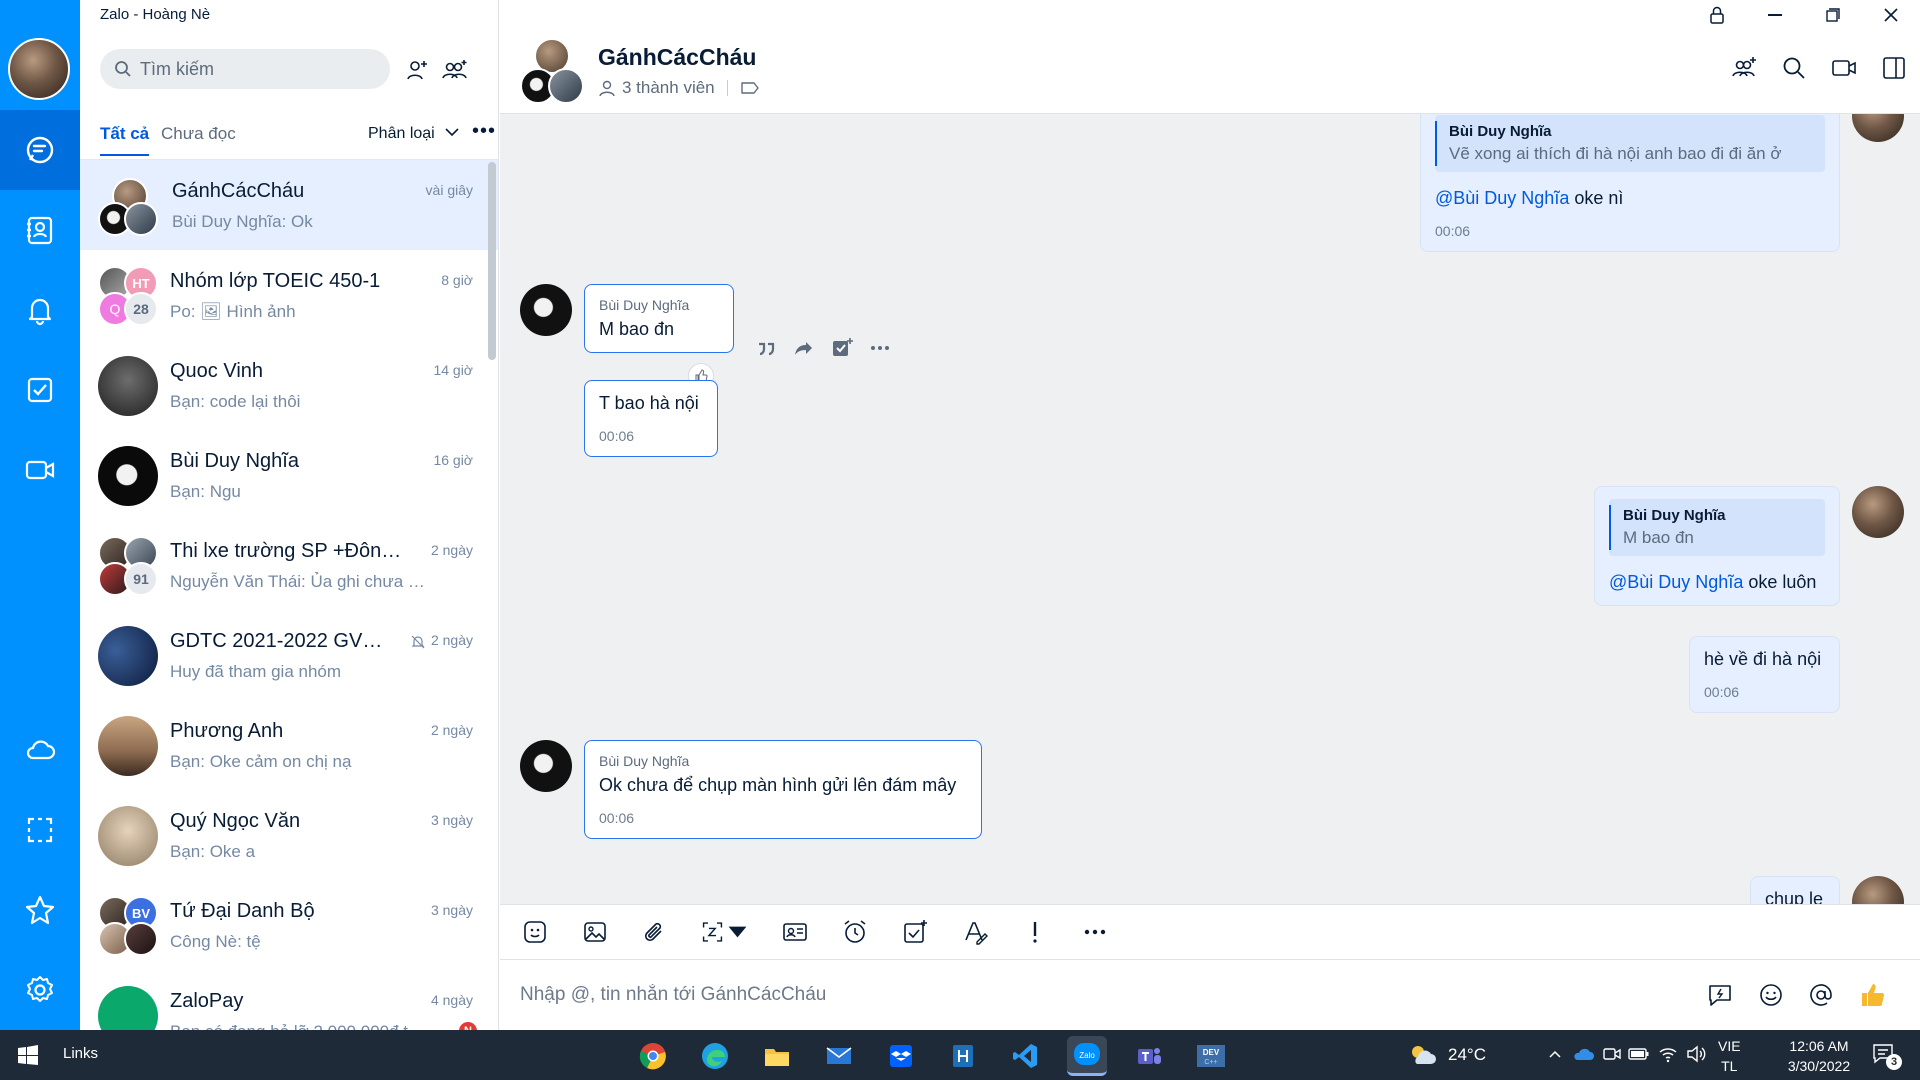 This screenshot has height=1080, width=1920. What do you see at coordinates (289, 205) in the screenshot?
I see `conversation-item: GánhCácCháu Bùi Duy Nghĩa: Ok vài giây` at bounding box center [289, 205].